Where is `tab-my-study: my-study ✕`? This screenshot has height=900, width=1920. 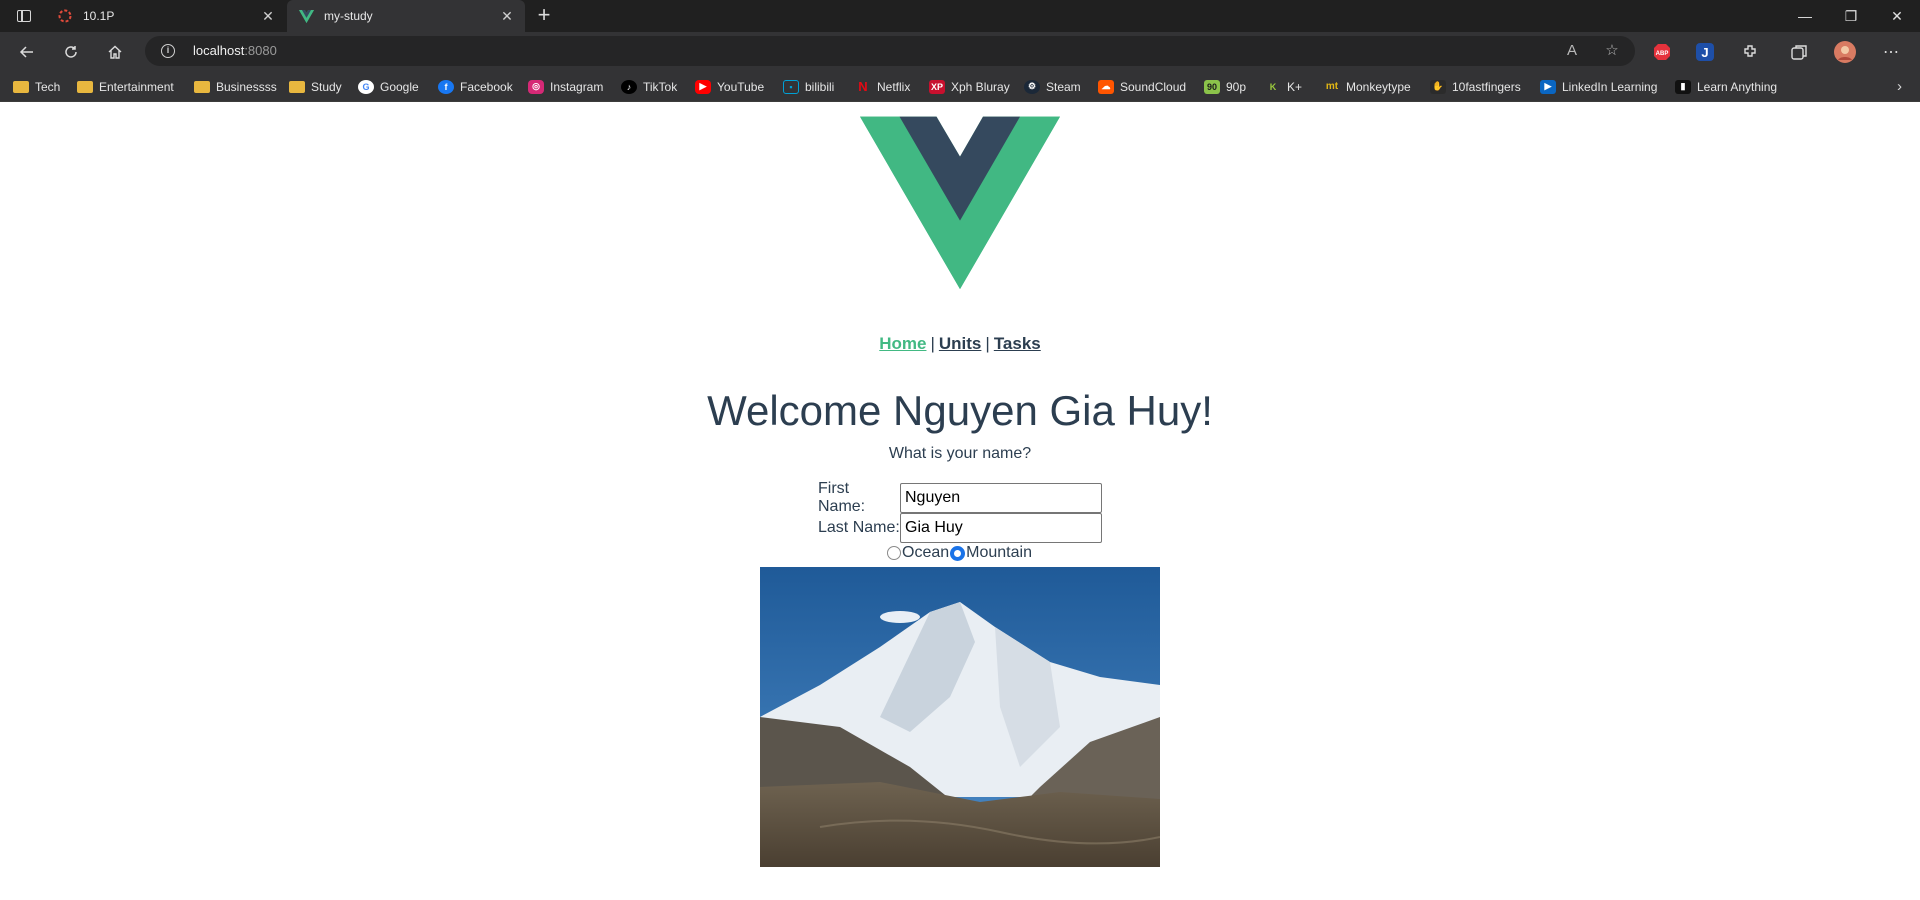 tab-my-study: my-study ✕ is located at coordinates (406, 16).